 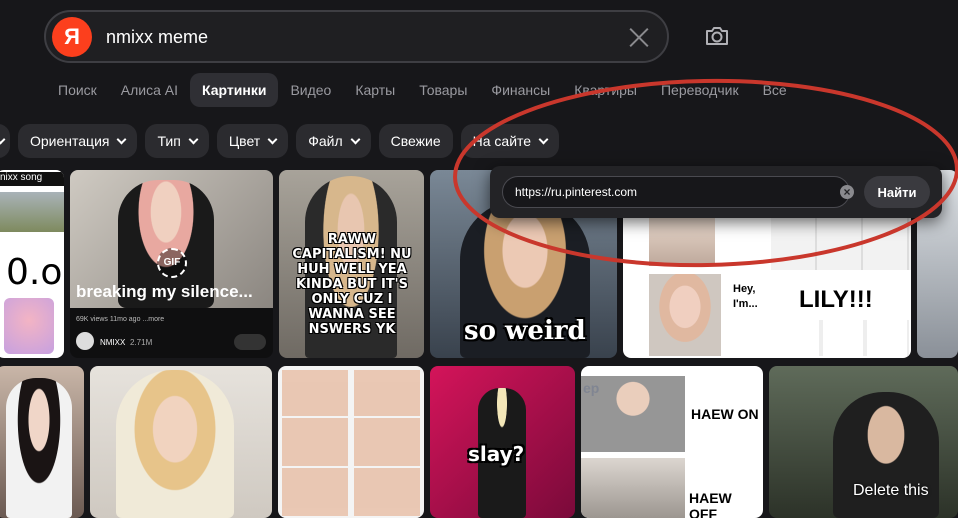 I want to click on tab-products: Товары, so click(x=443, y=90).